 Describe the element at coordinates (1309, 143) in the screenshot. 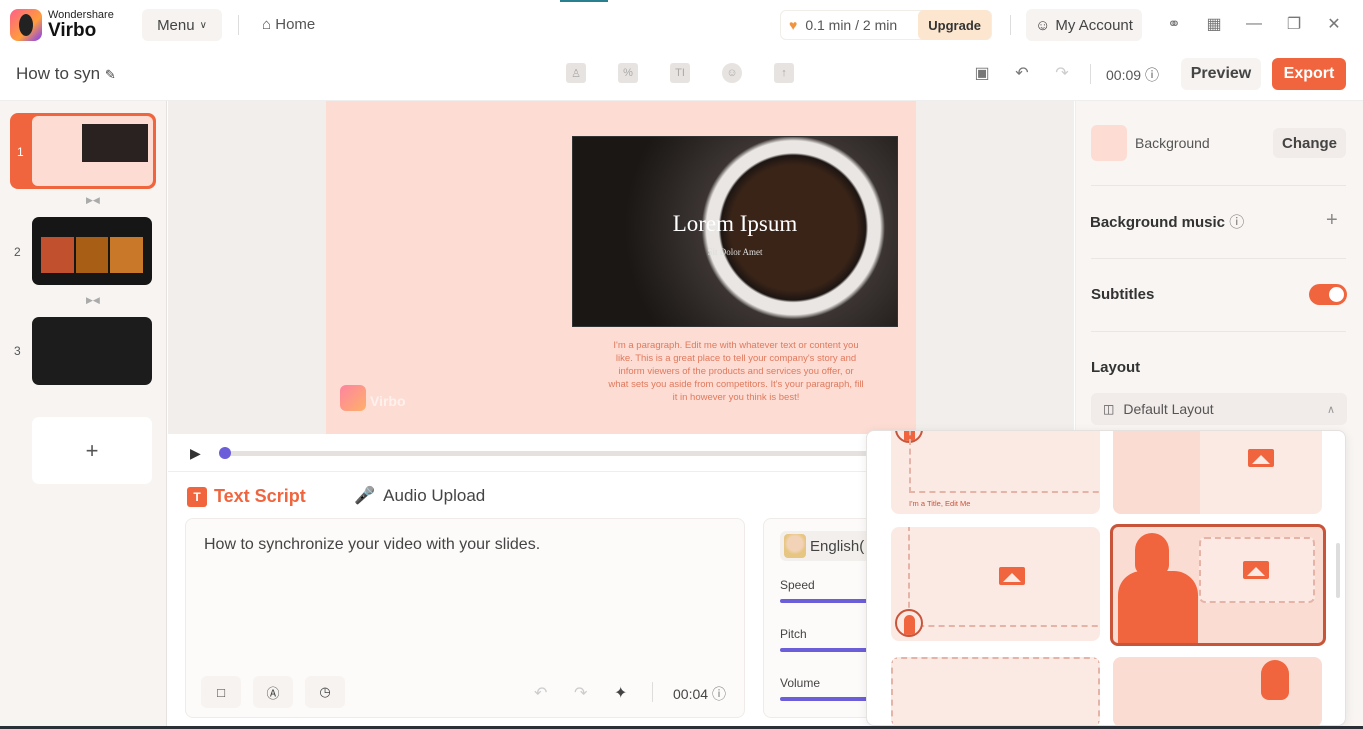

I see `change-background-button: Change` at that location.